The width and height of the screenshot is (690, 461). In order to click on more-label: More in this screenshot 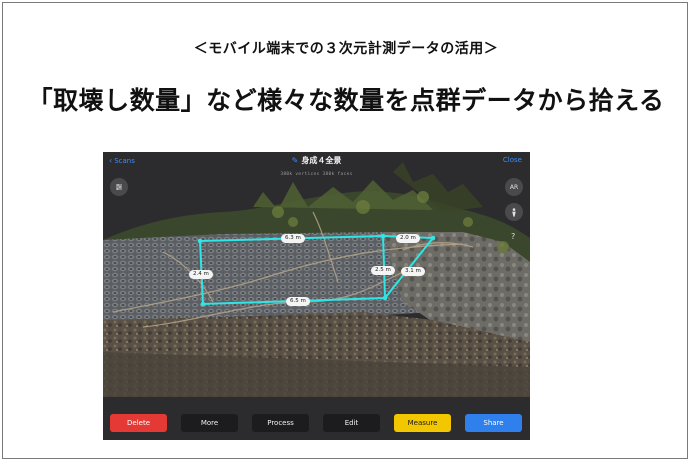, I will do `click(209, 423)`.